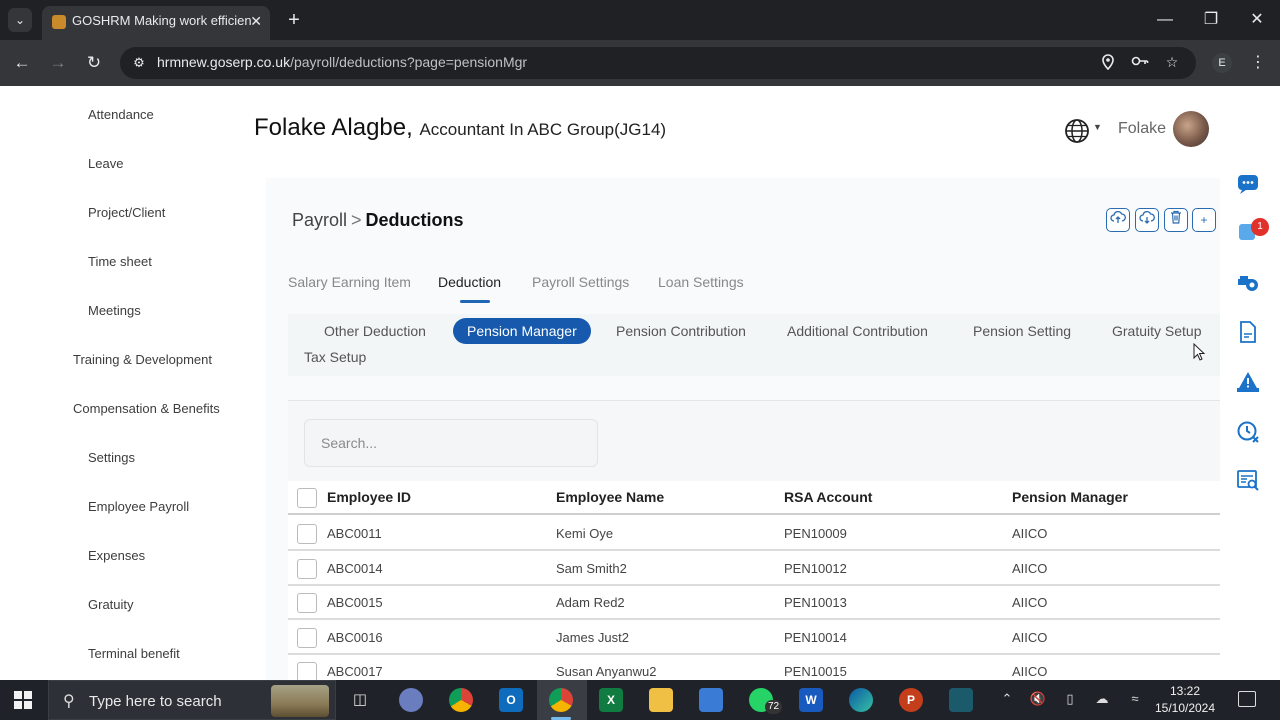  Describe the element at coordinates (580, 282) in the screenshot. I see `tab-payroll-settings: Payroll Settings` at that location.